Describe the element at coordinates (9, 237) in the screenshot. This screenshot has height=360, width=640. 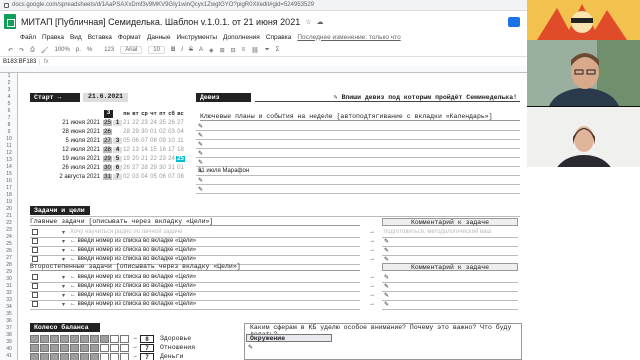
I see `row-number: 24` at that location.